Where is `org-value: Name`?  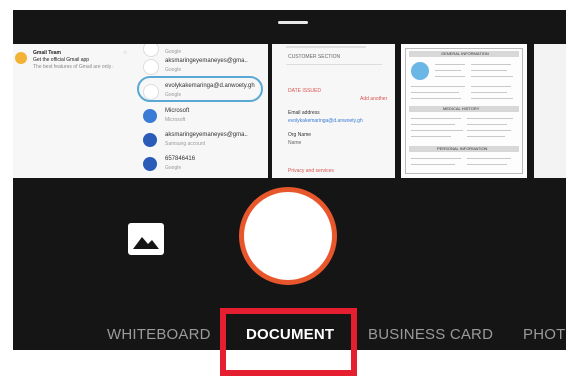
org-value: Name is located at coordinates (295, 143).